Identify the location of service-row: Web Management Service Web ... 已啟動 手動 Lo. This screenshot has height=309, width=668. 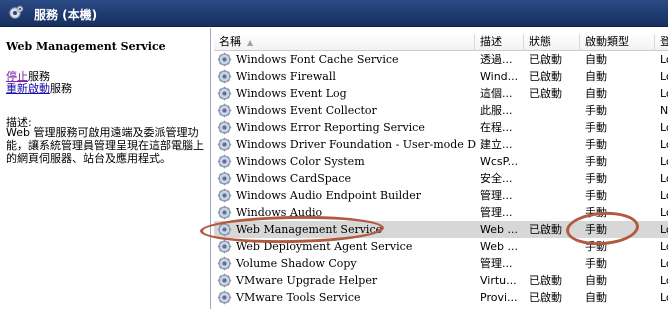
(441, 229).